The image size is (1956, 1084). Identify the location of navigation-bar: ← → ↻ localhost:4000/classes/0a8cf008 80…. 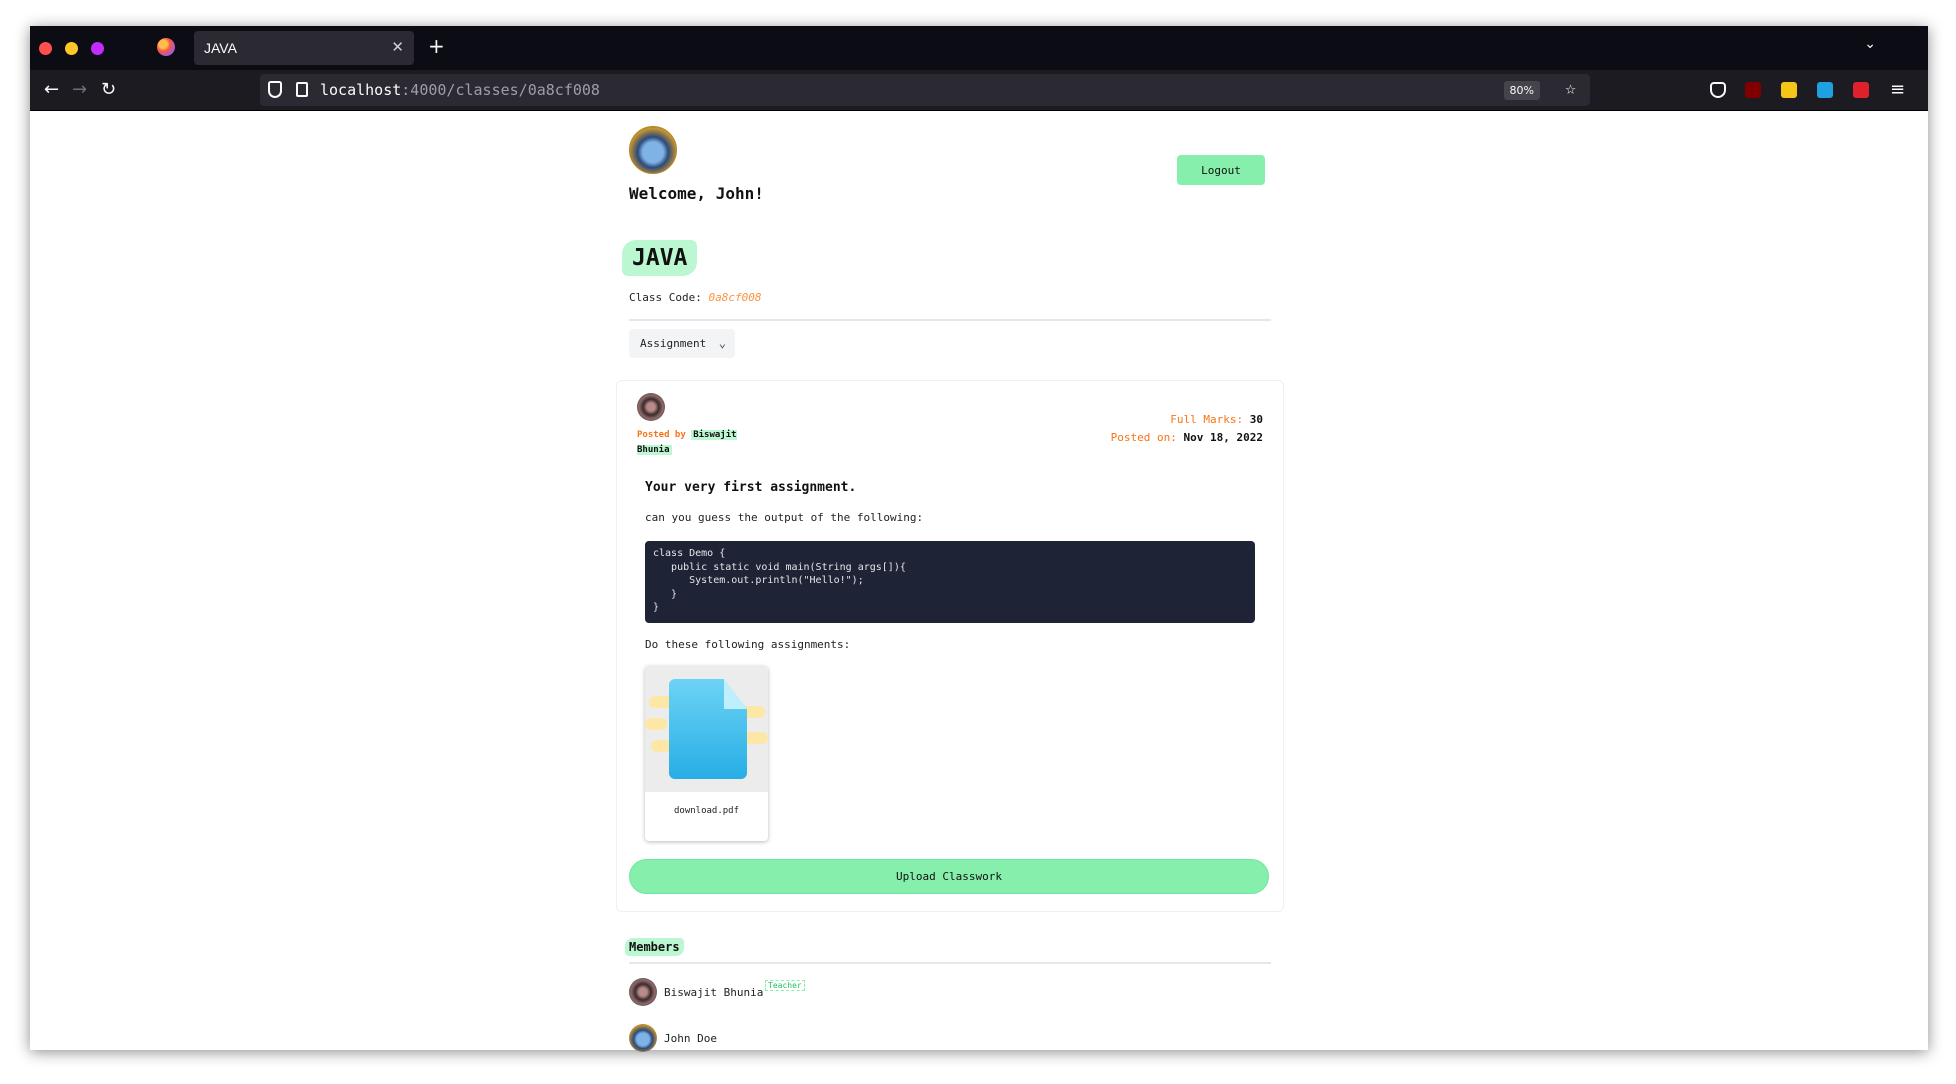
(979, 90).